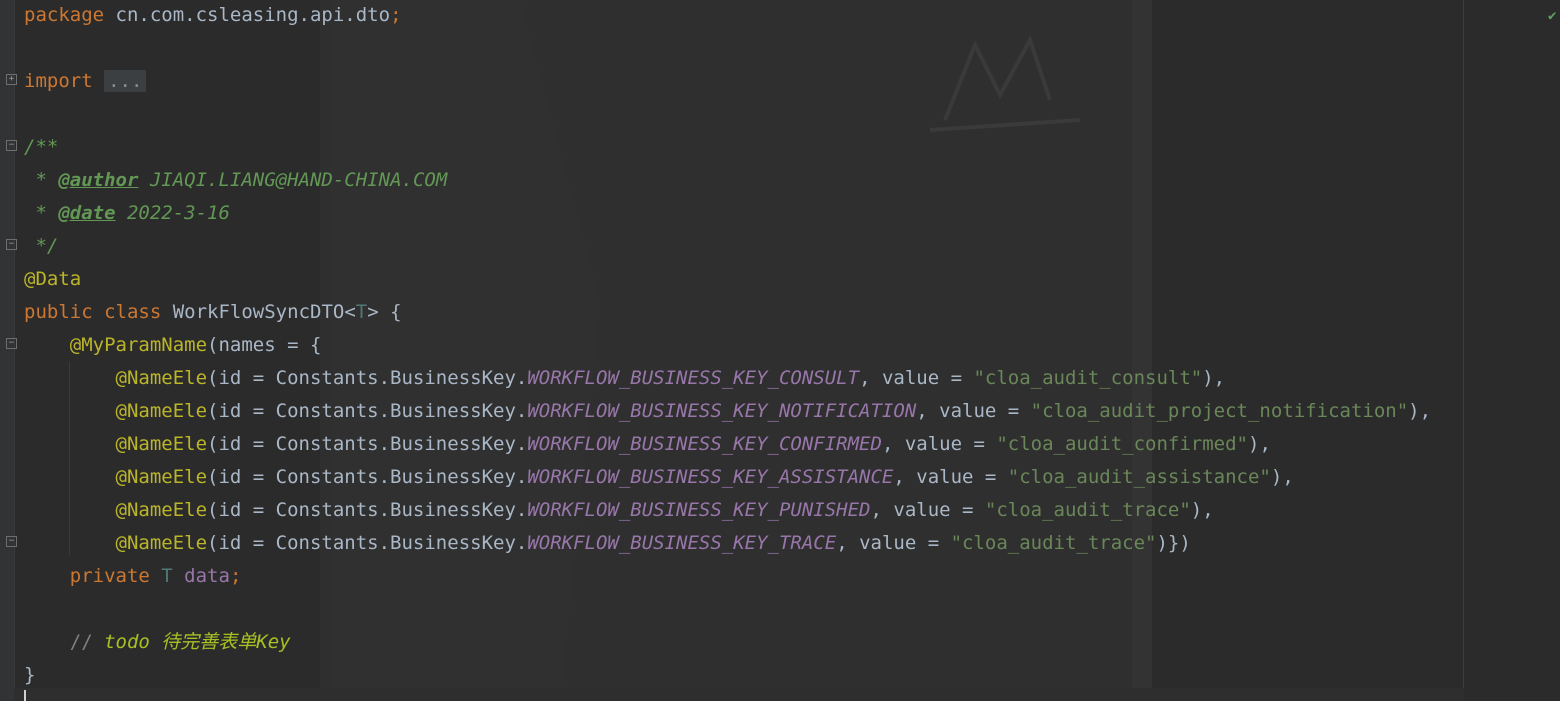 The height and width of the screenshot is (701, 1560). I want to click on code-line: public class WorkFlowSyncDTO<T> {, so click(213, 313).